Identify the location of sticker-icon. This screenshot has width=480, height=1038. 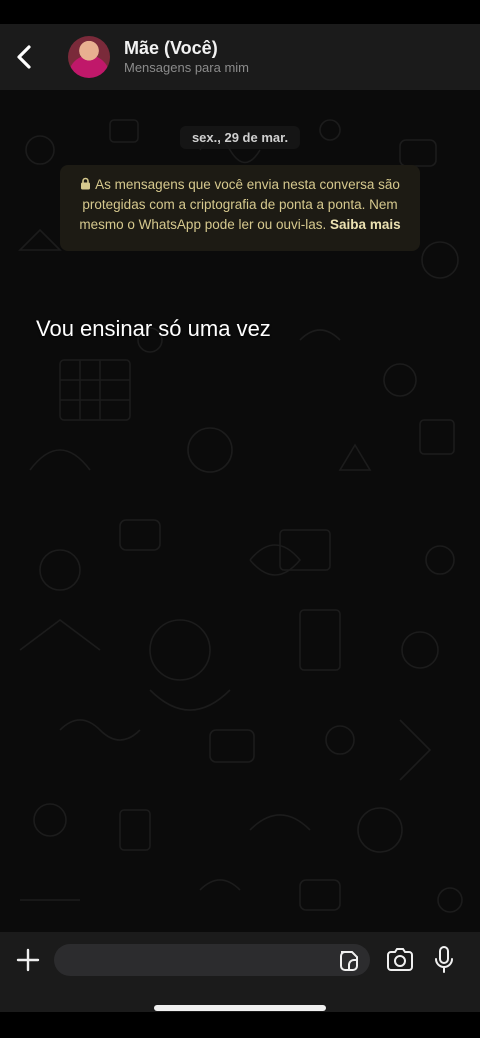
(348, 961).